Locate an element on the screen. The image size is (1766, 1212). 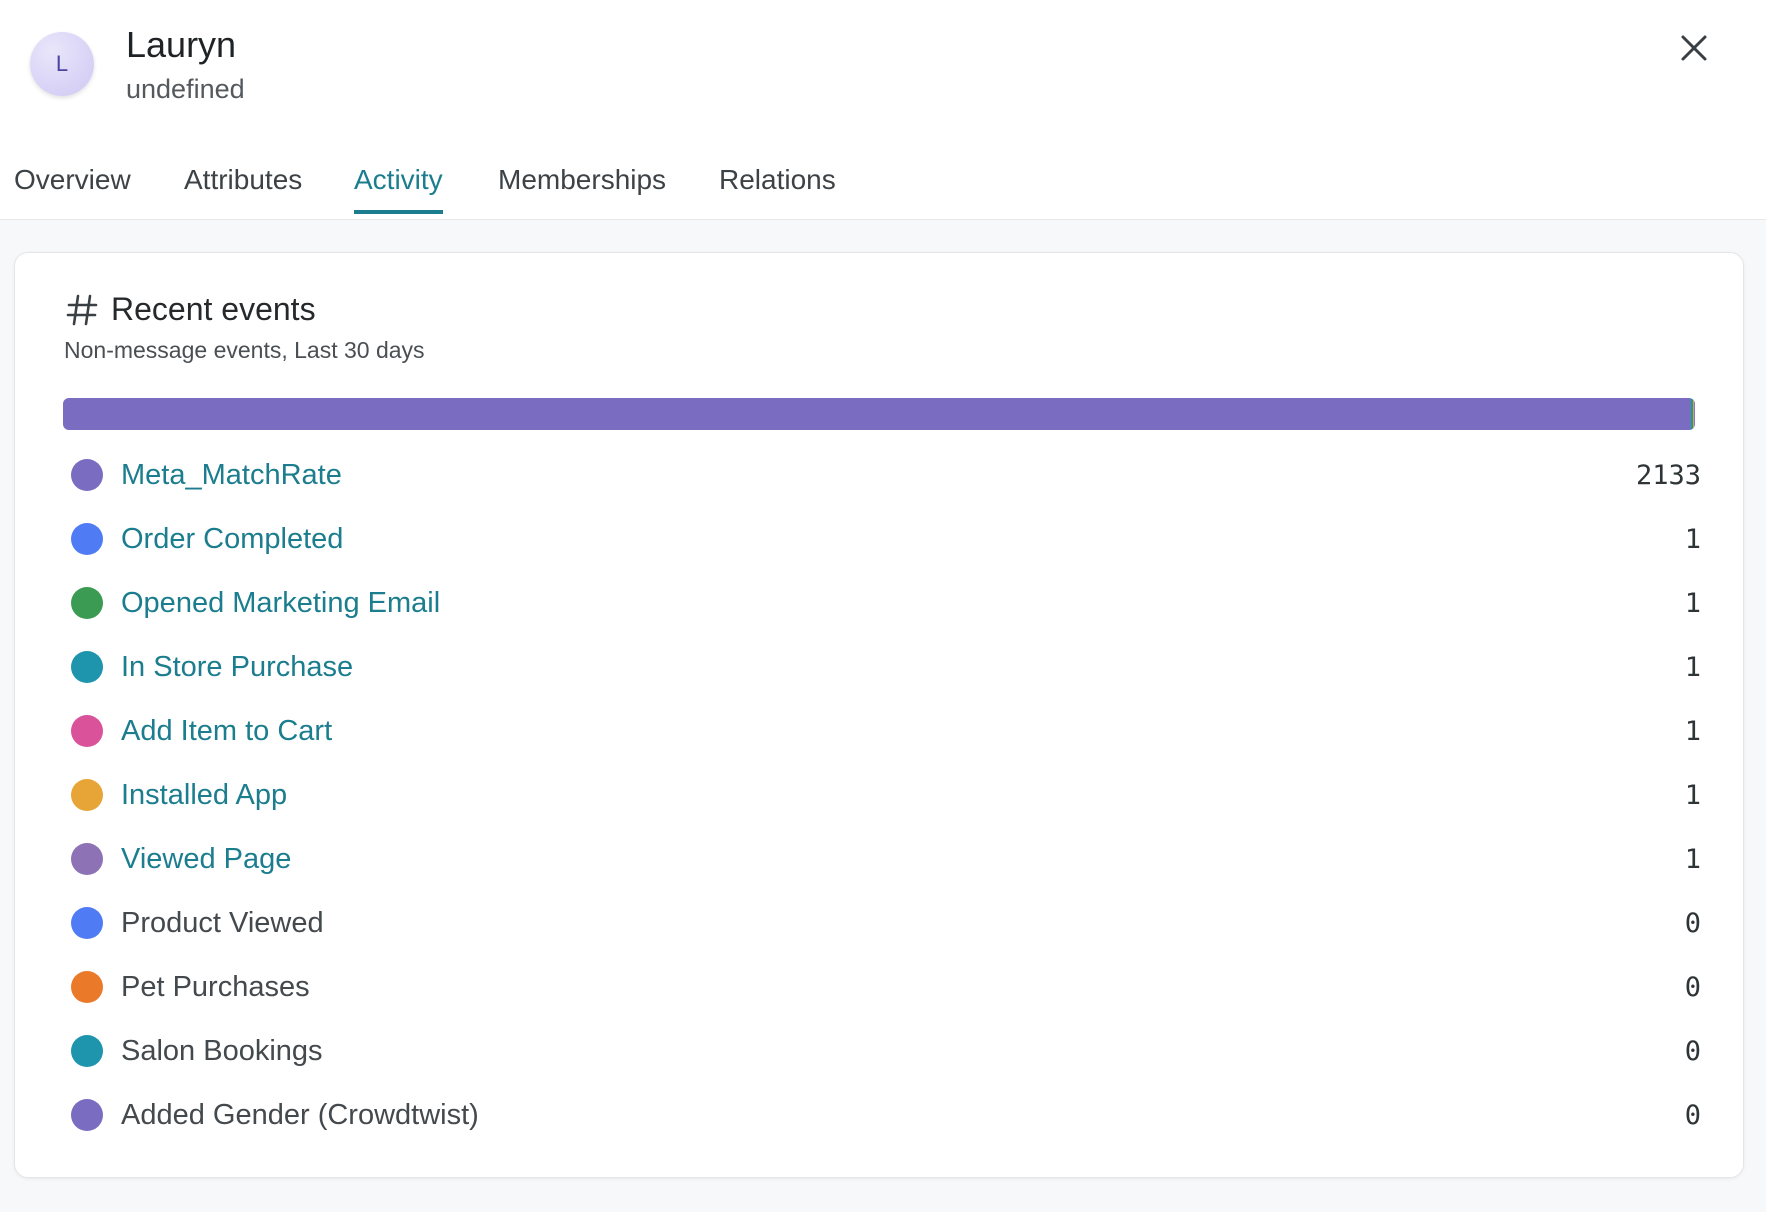
card-subtitle: Non-message events, Last 30 days is located at coordinates (244, 350).